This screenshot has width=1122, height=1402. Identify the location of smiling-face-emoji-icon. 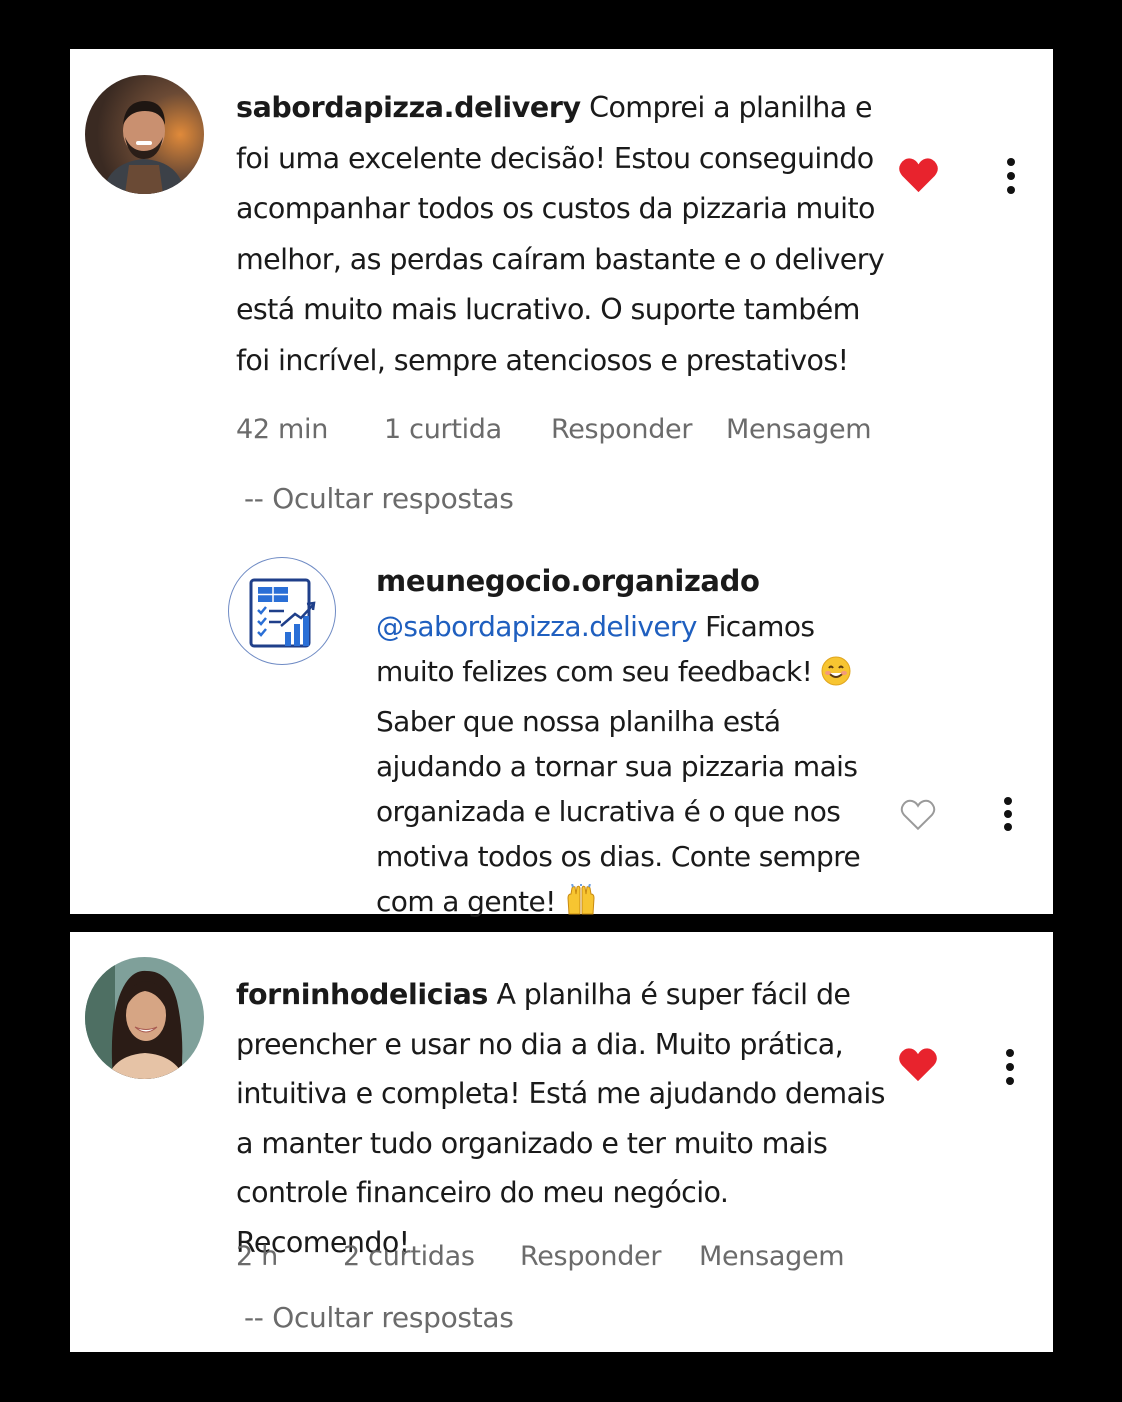
(836, 676).